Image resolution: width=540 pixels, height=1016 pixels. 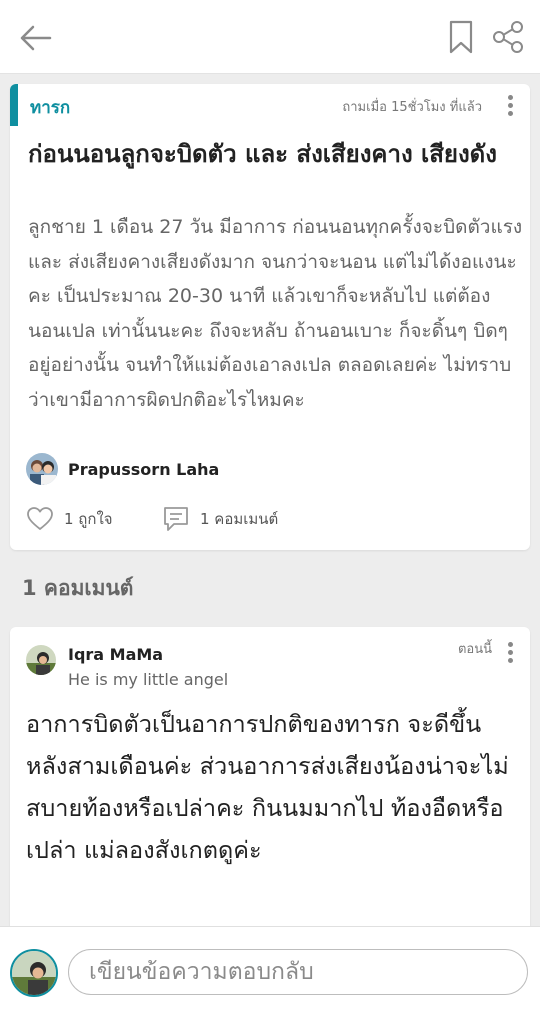 What do you see at coordinates (78, 588) in the screenshot?
I see `comments-heading: 1 คอมเมนต์` at bounding box center [78, 588].